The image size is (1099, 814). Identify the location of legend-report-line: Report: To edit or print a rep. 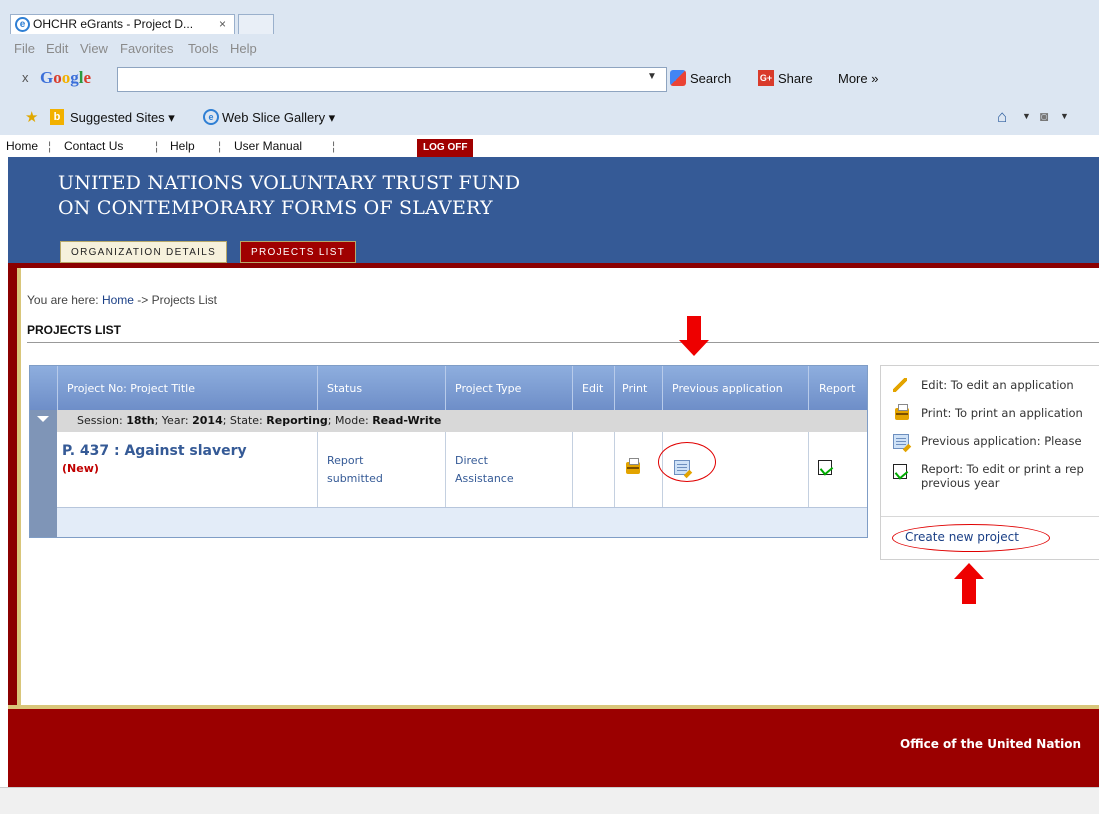
(1002, 469).